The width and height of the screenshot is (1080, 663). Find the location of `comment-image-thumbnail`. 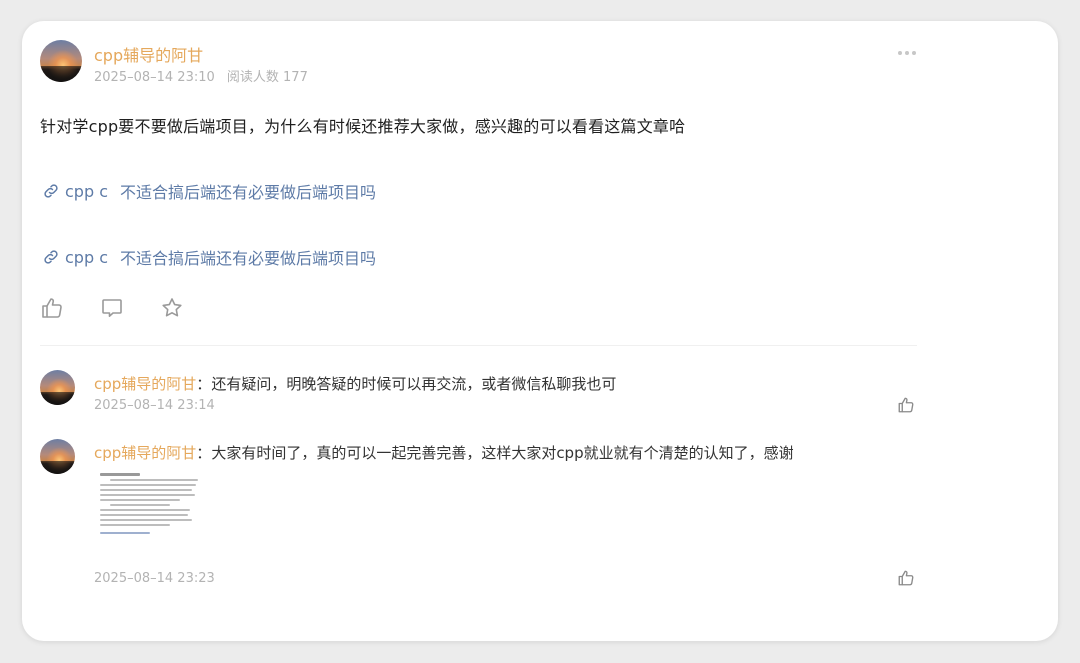

comment-image-thumbnail is located at coordinates (153, 516).